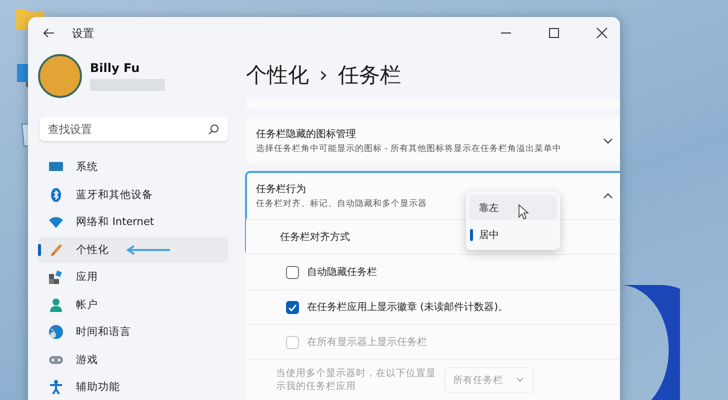 This screenshot has height=400, width=728. What do you see at coordinates (602, 33) in the screenshot?
I see `close-icon` at bounding box center [602, 33].